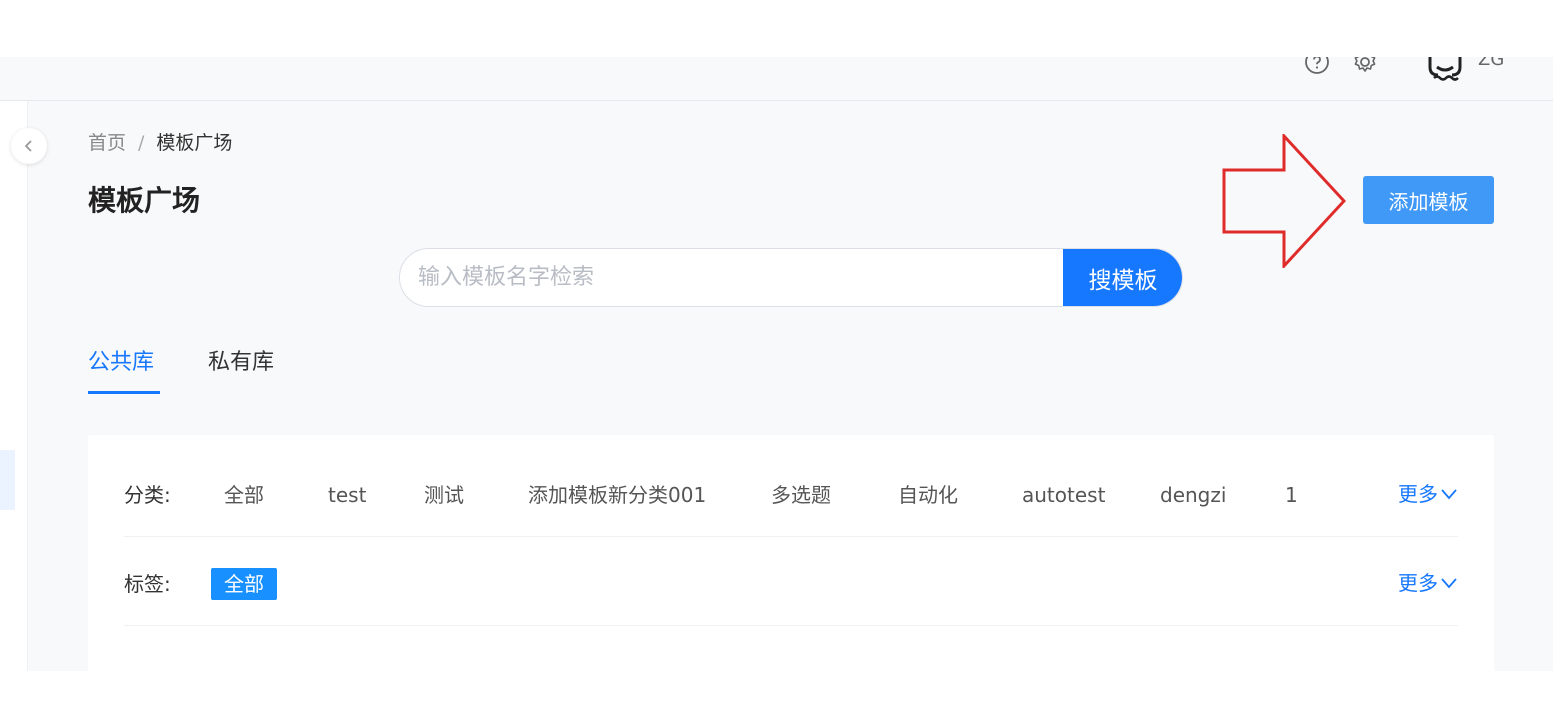 The width and height of the screenshot is (1553, 711). Describe the element at coordinates (347, 495) in the screenshot. I see `category-item-test: test` at that location.